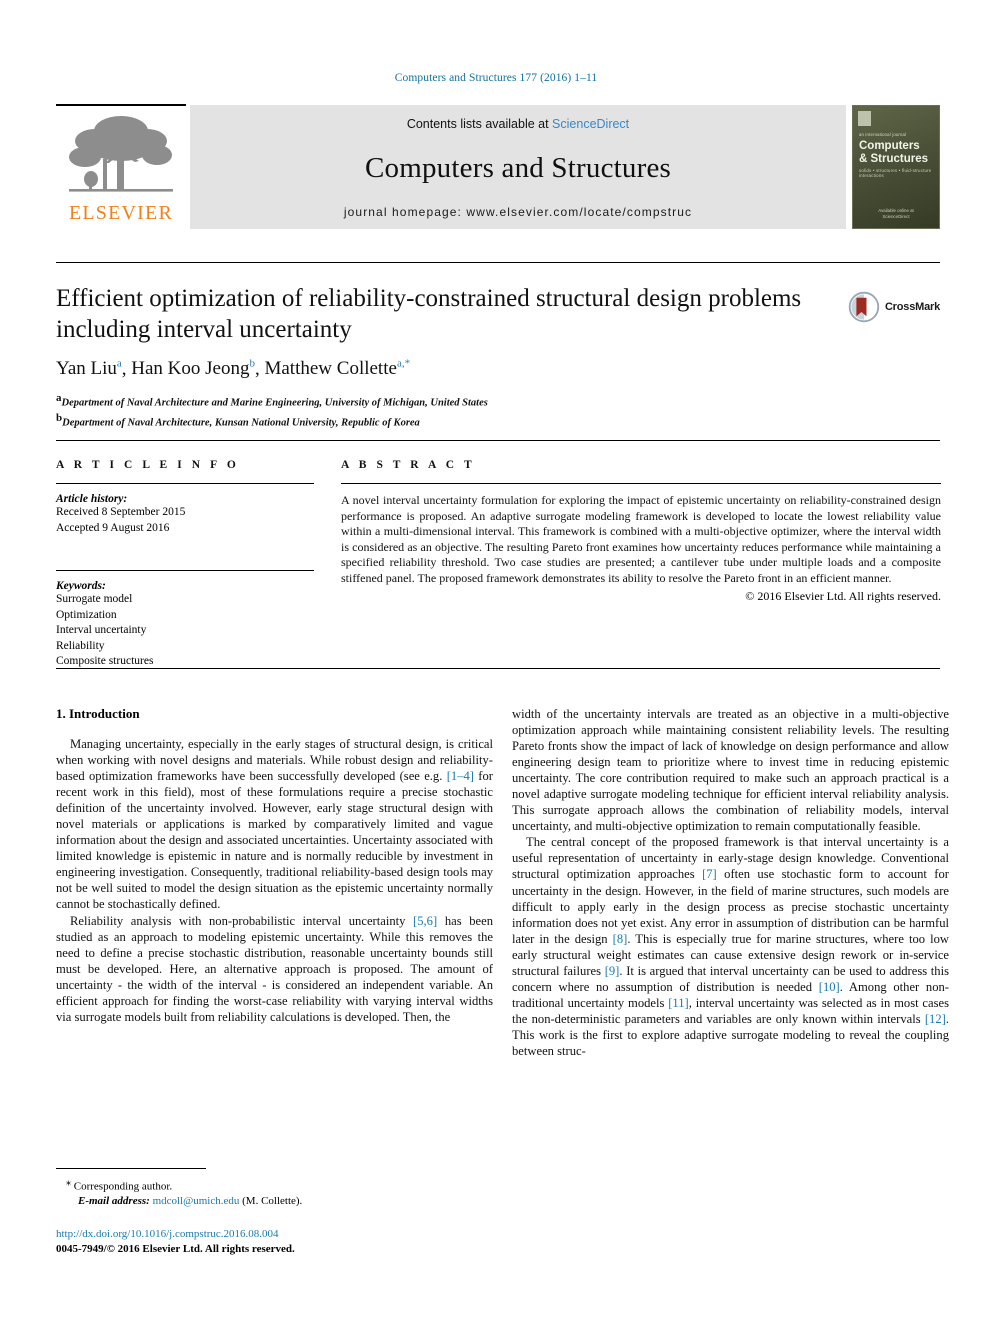  What do you see at coordinates (68, 1182) in the screenshot?
I see `corresponding-author-marker: ⁎` at bounding box center [68, 1182].